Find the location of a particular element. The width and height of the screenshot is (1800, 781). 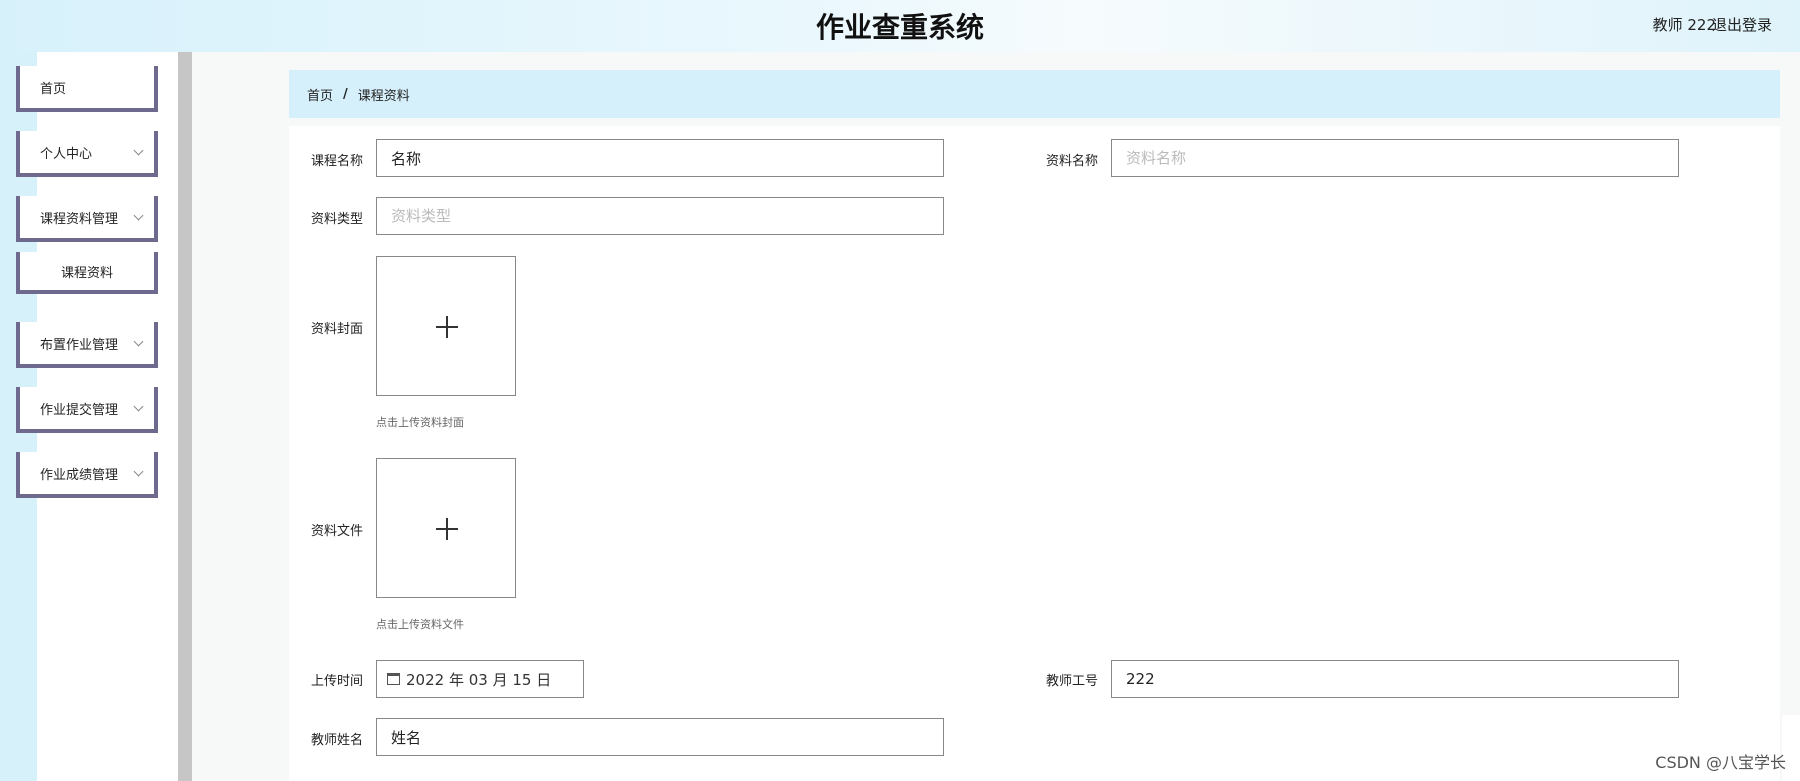

sidebar-item-homework-submission-management: 作业提交管理 is located at coordinates (87, 410).